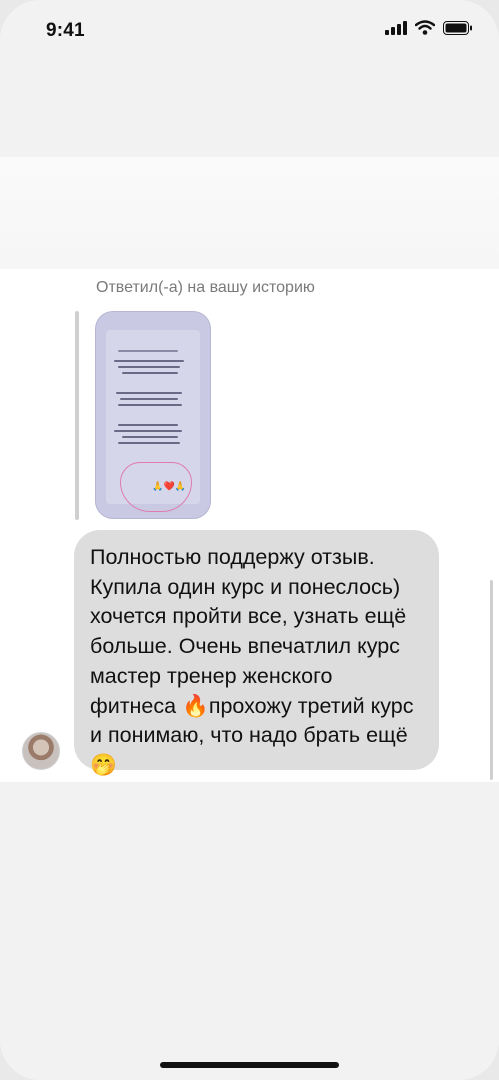 The width and height of the screenshot is (499, 1080). Describe the element at coordinates (249, 30) in the screenshot. I see `status-bar: 9:41` at that location.